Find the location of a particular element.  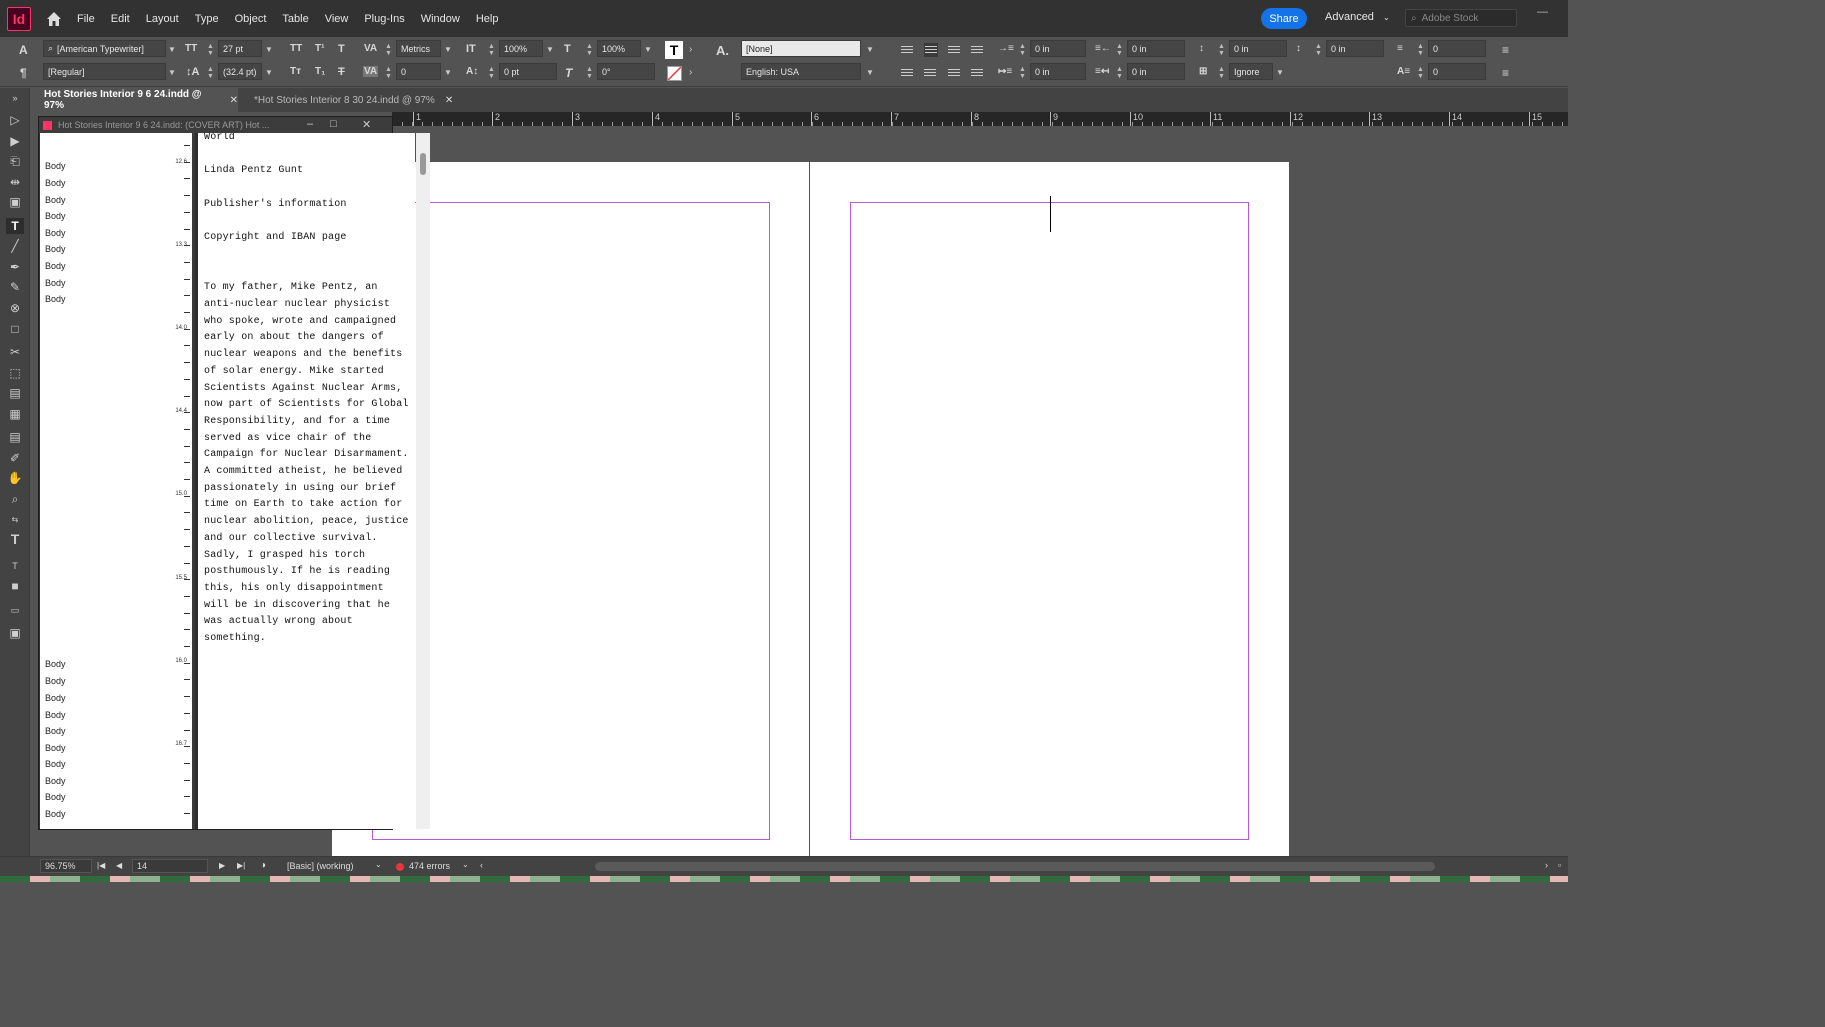

align-towards-spine-icon is located at coordinates (977, 51).